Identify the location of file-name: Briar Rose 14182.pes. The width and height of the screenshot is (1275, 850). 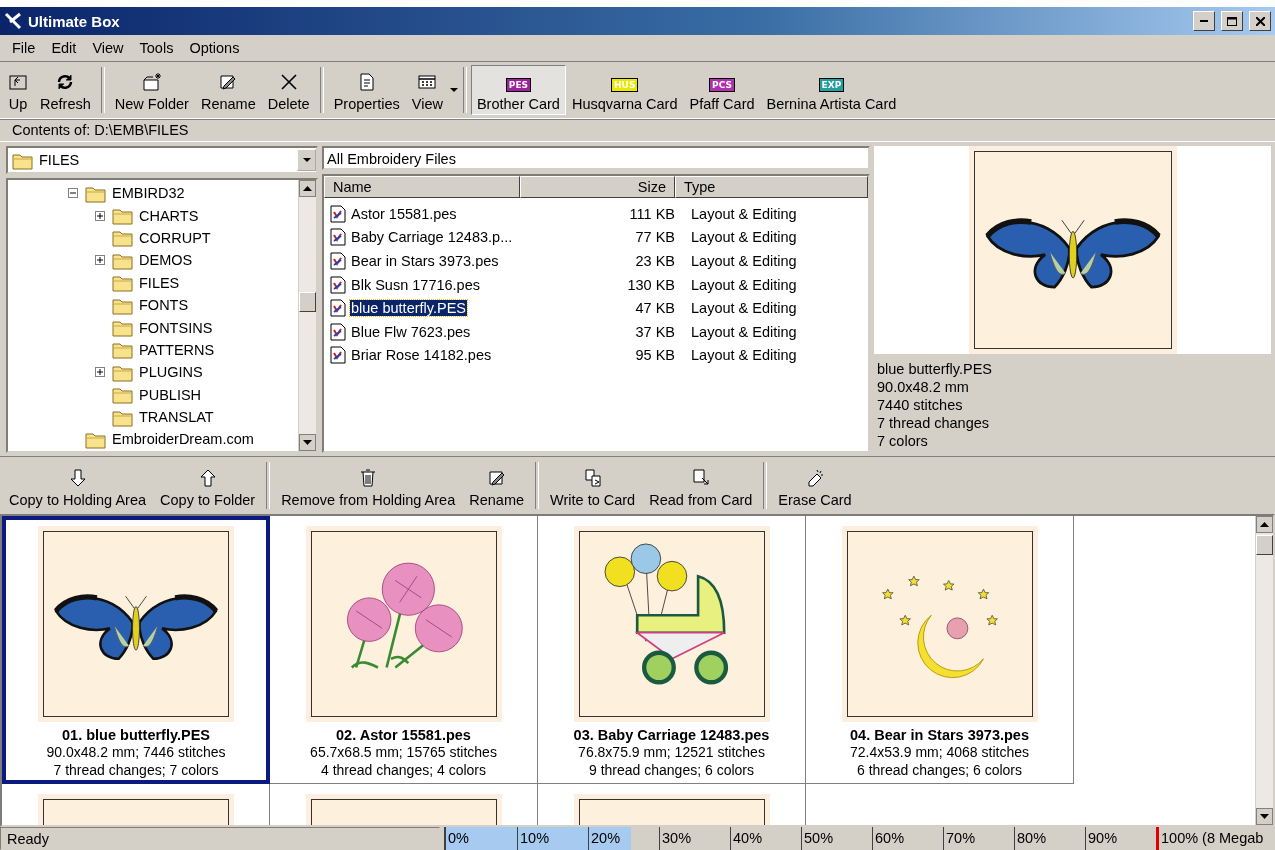
(421, 355).